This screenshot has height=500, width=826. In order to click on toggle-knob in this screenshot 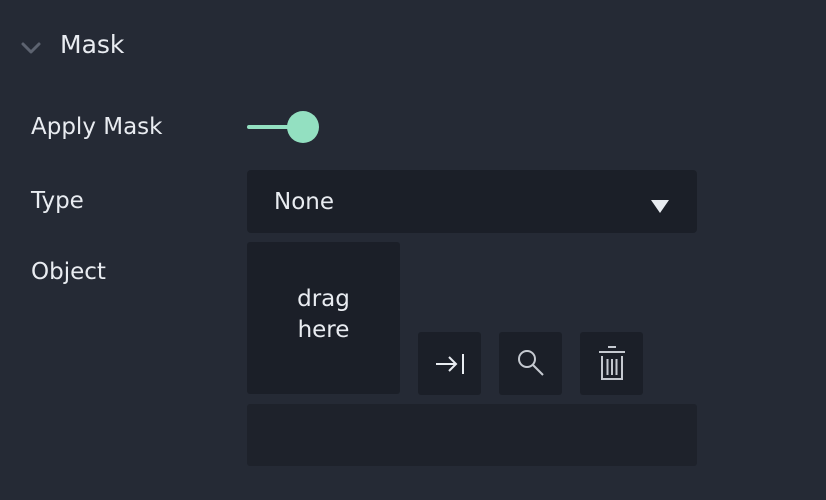, I will do `click(303, 127)`.